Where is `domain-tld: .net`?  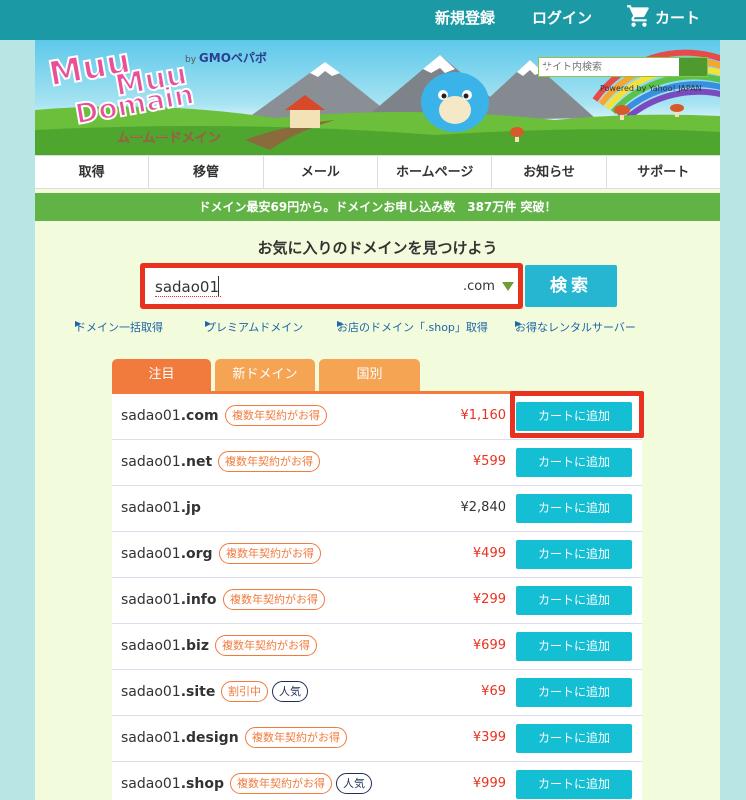
domain-tld: .net is located at coordinates (196, 462).